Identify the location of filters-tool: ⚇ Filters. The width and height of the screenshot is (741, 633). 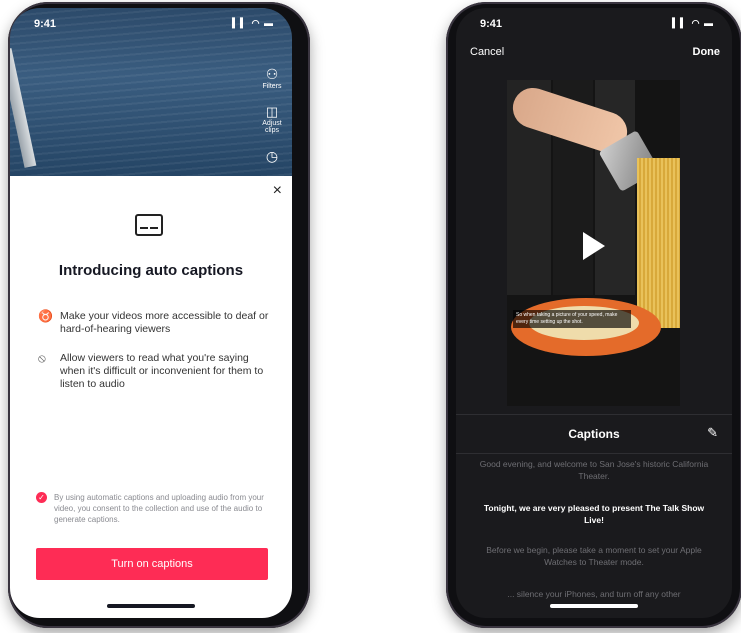
(272, 78).